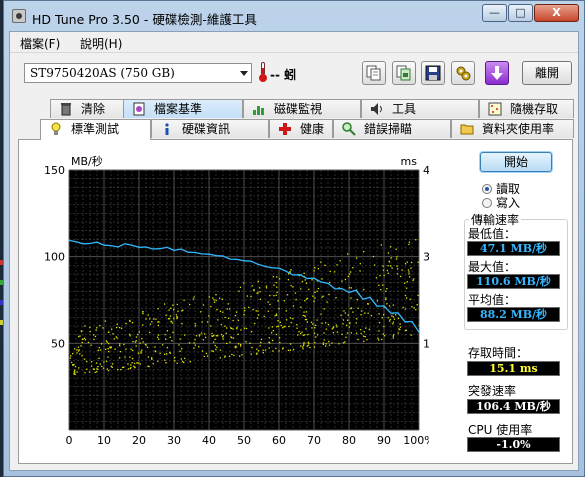 The image size is (585, 477). I want to click on tab-error-scan: 錯誤掃瞄, so click(392, 128).